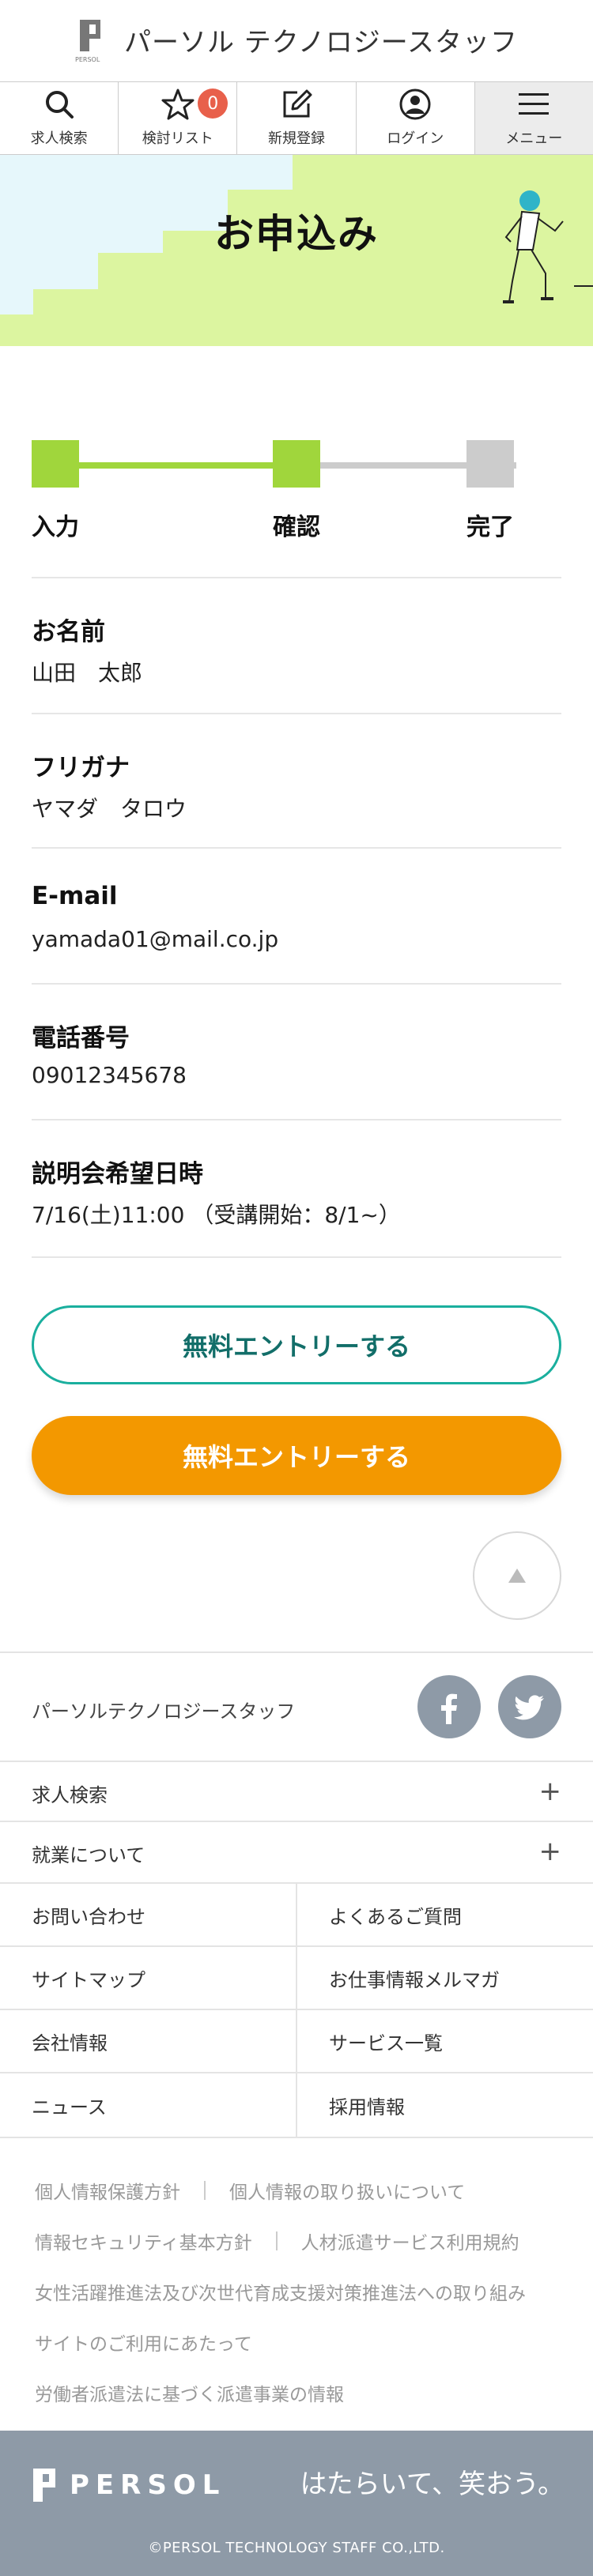  I want to click on footer-logo: PERSOL, so click(128, 2485).